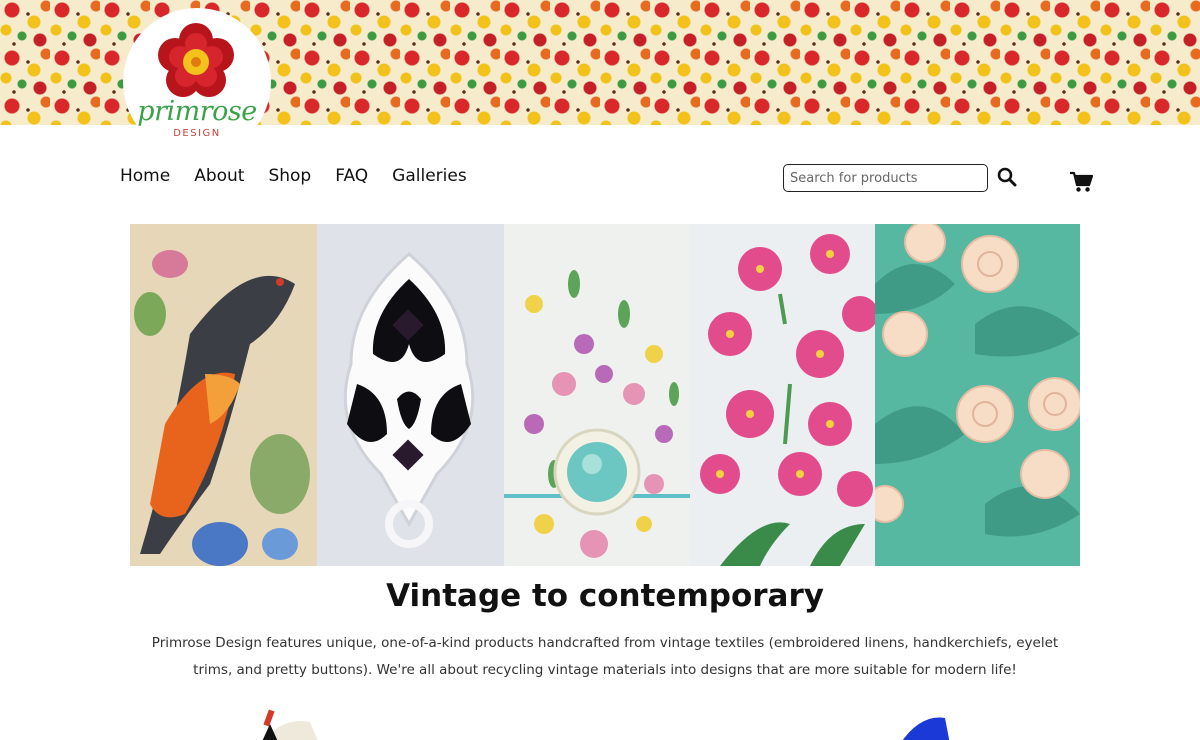  I want to click on search-icon, so click(1007, 177).